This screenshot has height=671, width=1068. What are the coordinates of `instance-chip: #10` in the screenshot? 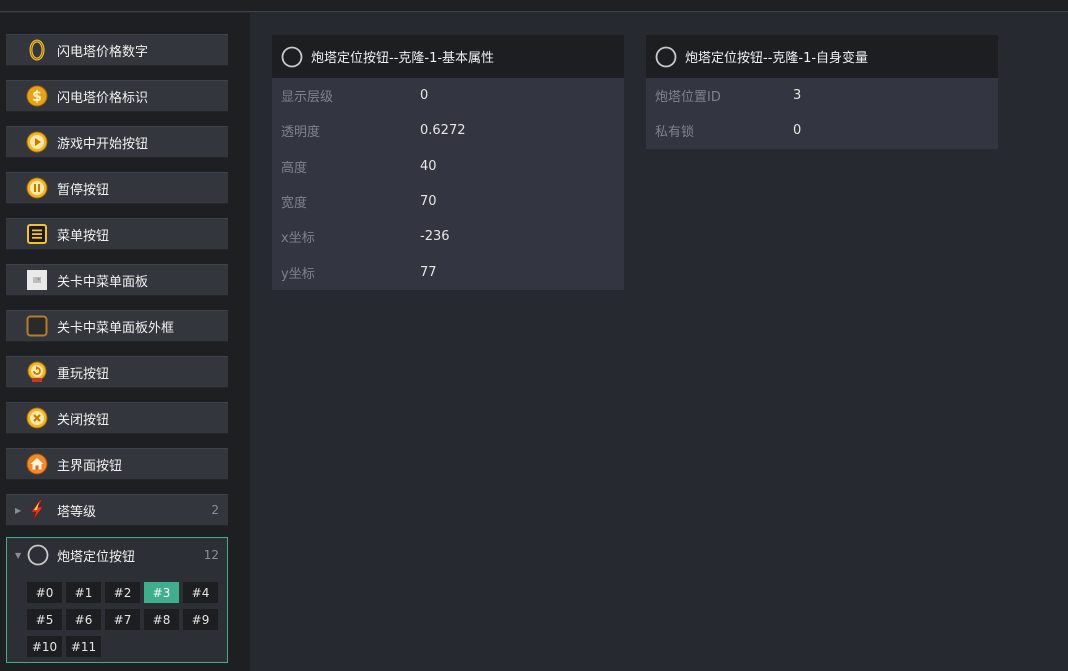 It's located at (44, 646).